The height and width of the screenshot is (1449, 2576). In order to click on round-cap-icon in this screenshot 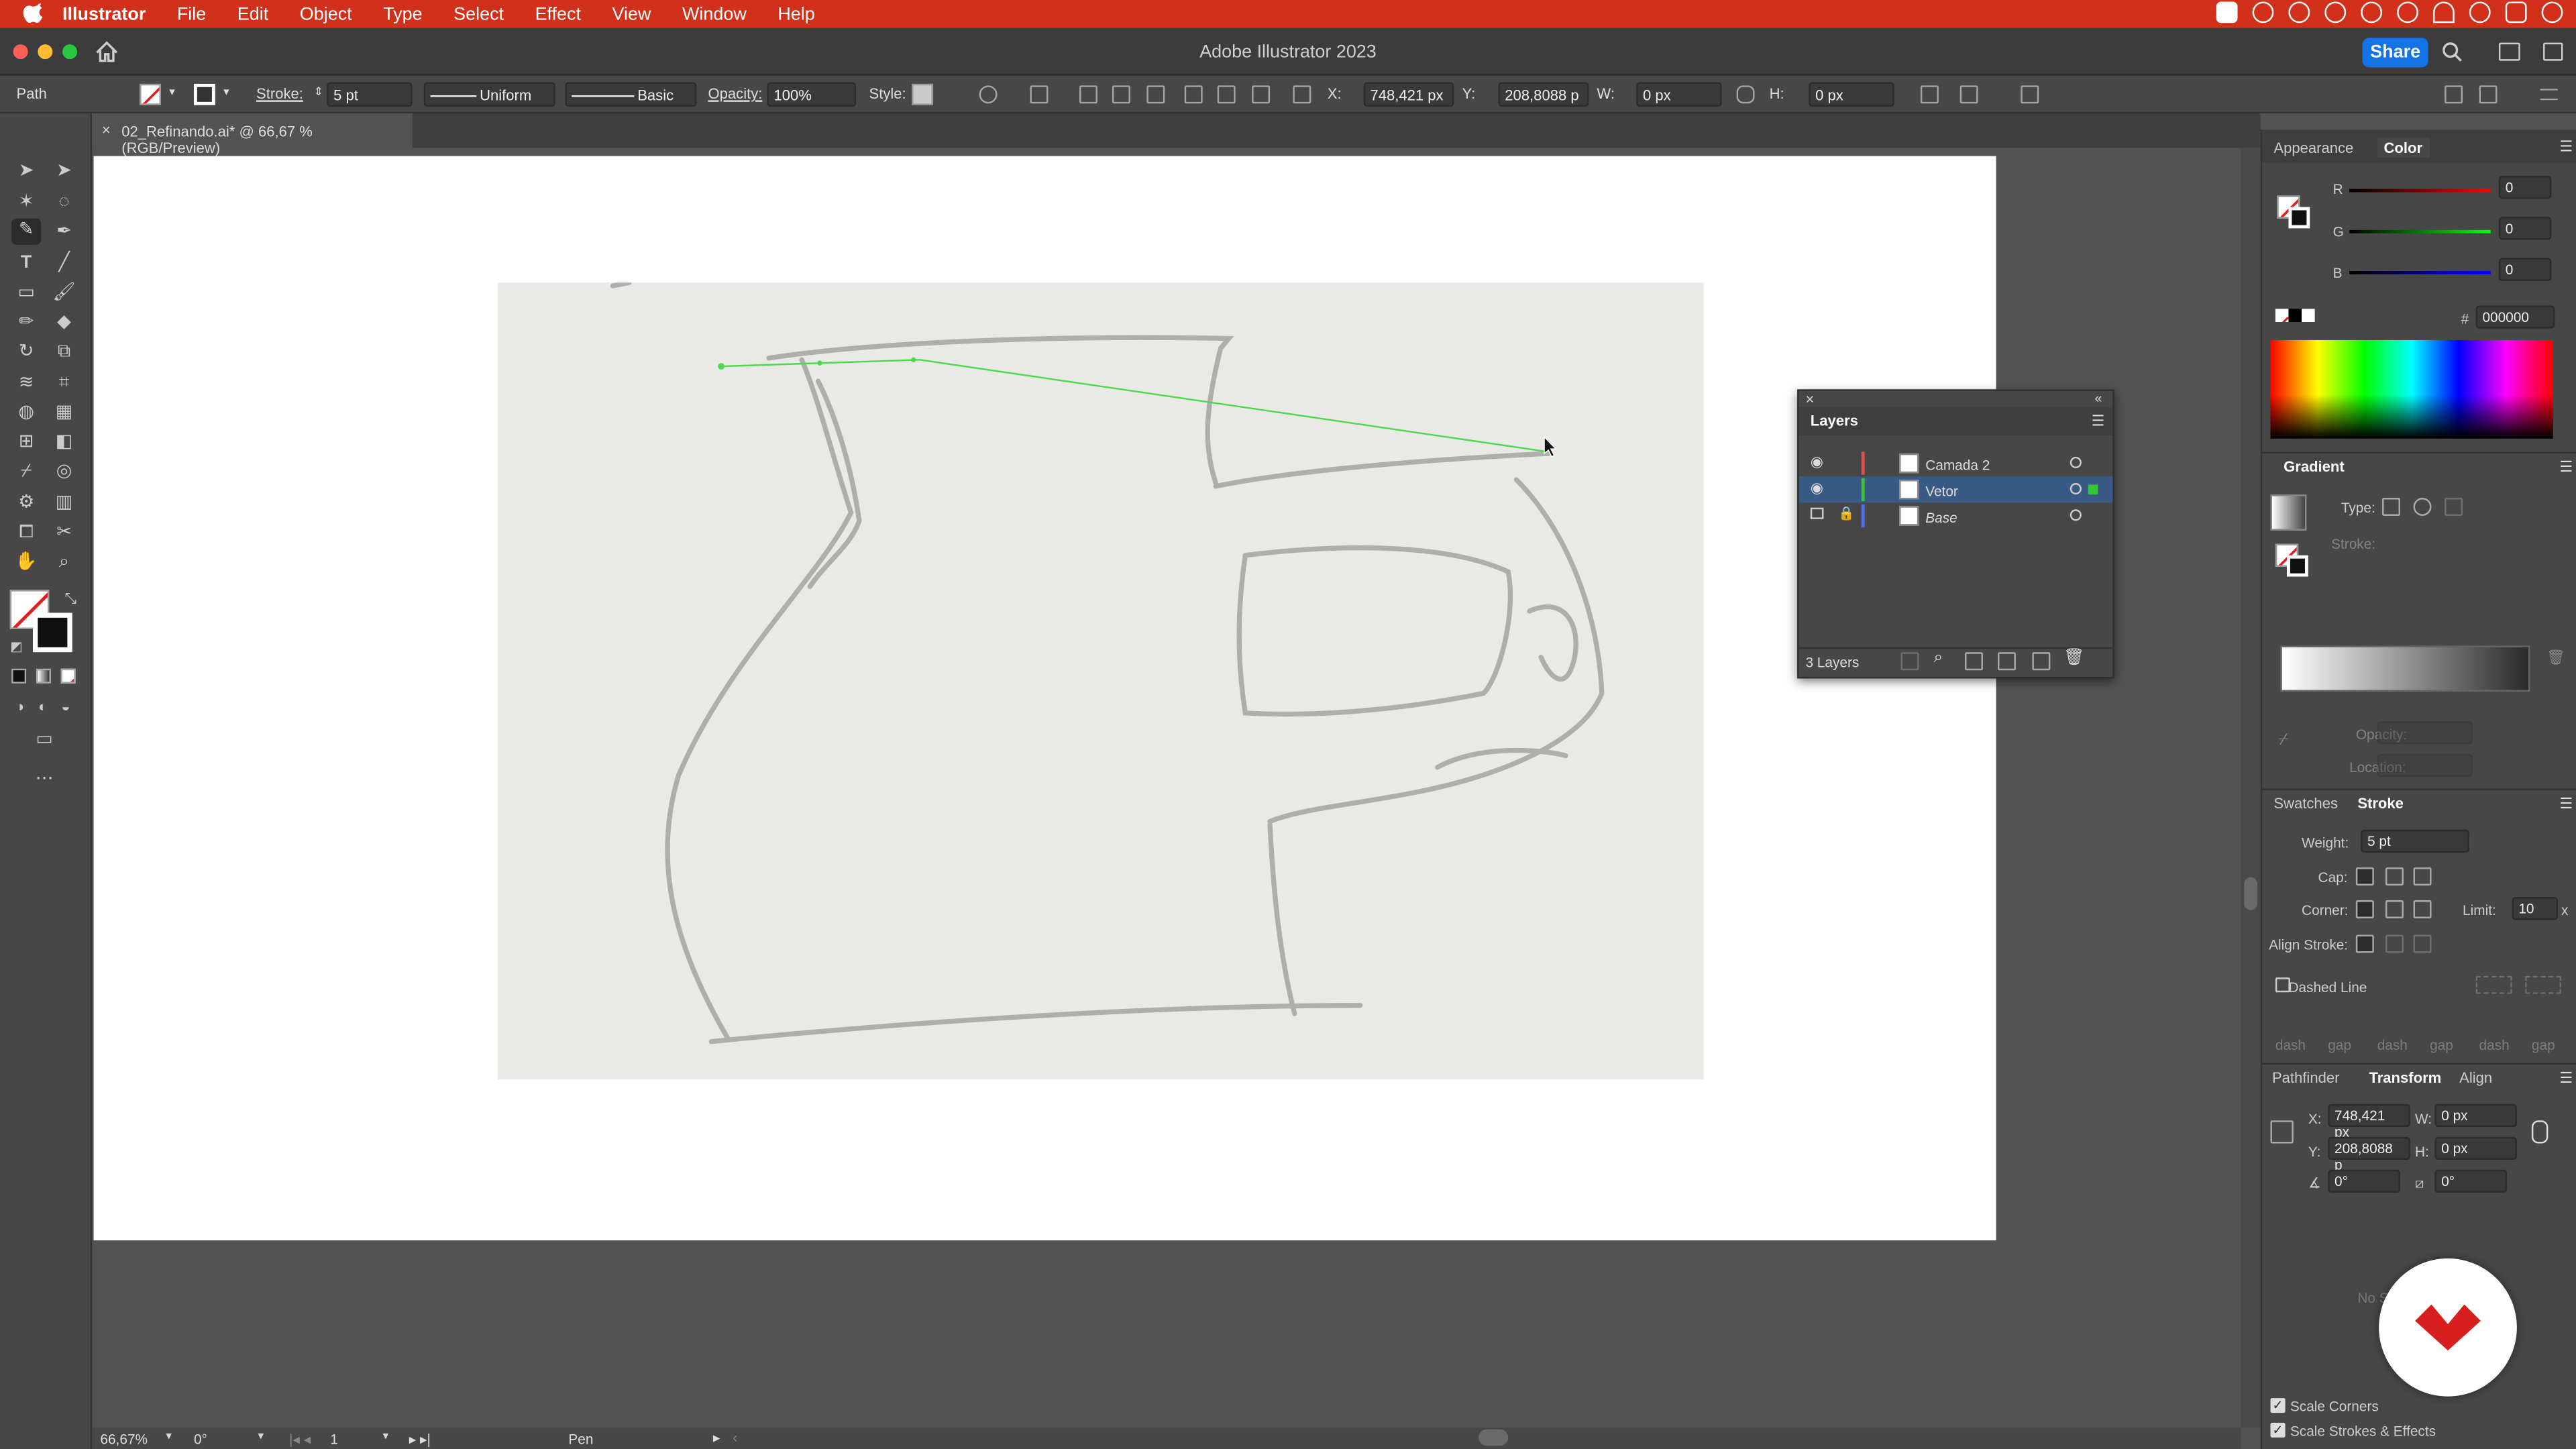, I will do `click(2394, 876)`.